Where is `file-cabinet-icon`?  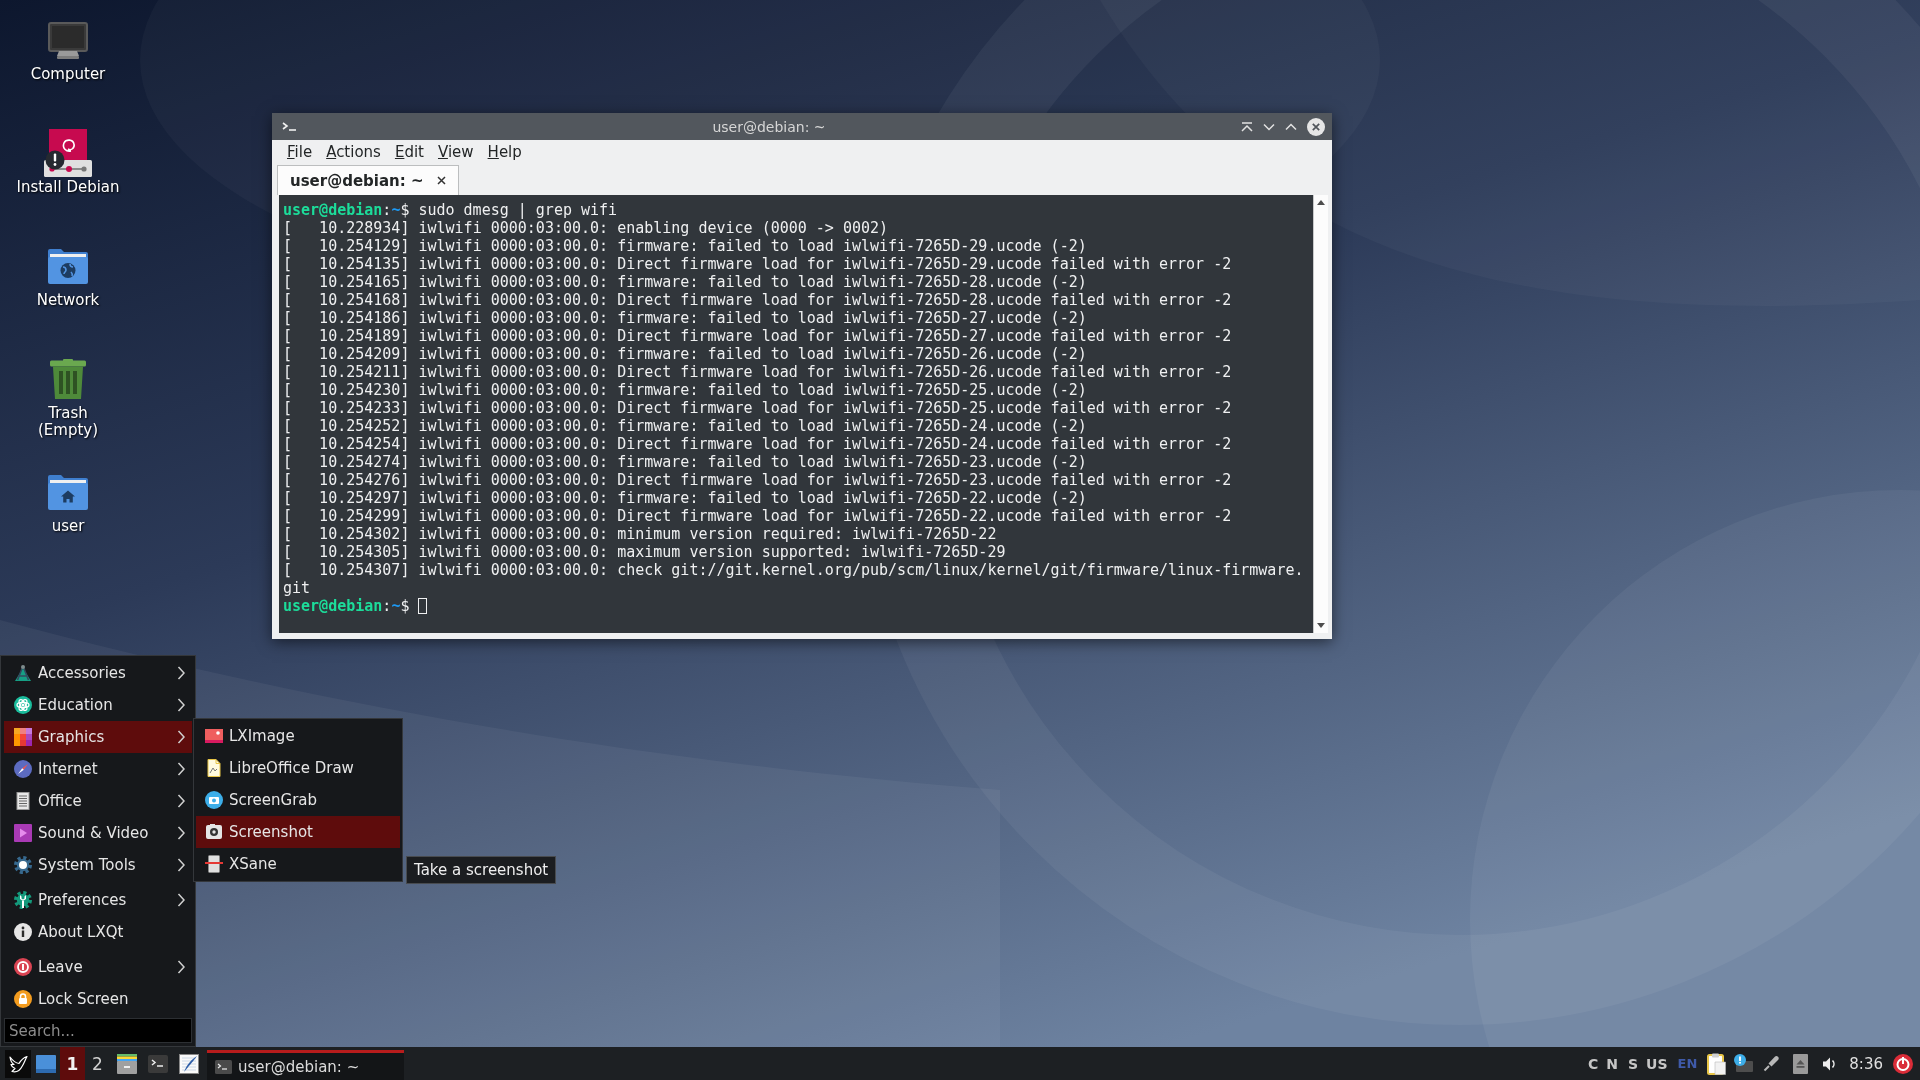
file-cabinet-icon is located at coordinates (127, 1063).